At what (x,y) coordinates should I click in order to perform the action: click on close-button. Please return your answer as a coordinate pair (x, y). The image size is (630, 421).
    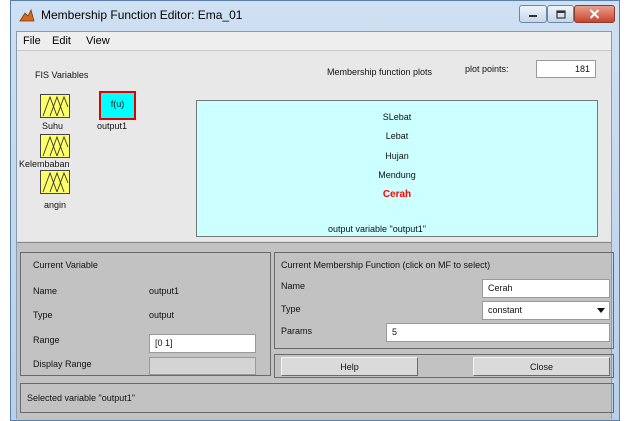
    Looking at the image, I should click on (594, 14).